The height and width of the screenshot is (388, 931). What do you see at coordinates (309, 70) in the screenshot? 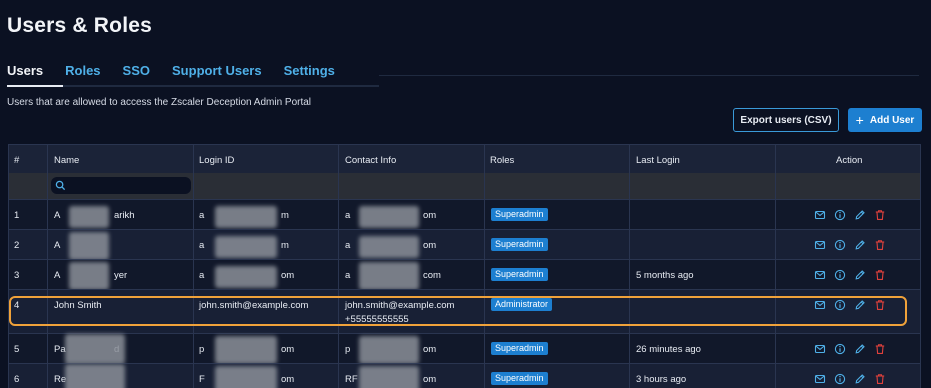
I see `tab-settings: Settings` at bounding box center [309, 70].